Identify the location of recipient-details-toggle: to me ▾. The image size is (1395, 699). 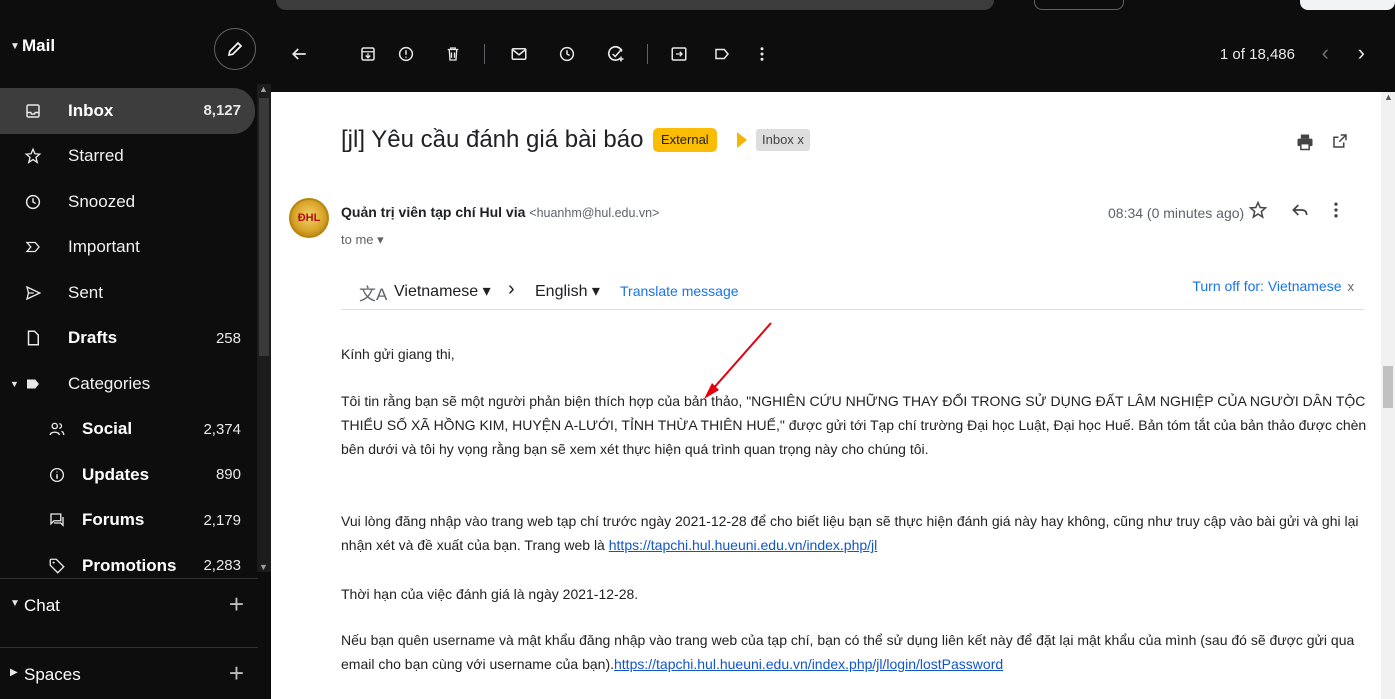
(362, 240).